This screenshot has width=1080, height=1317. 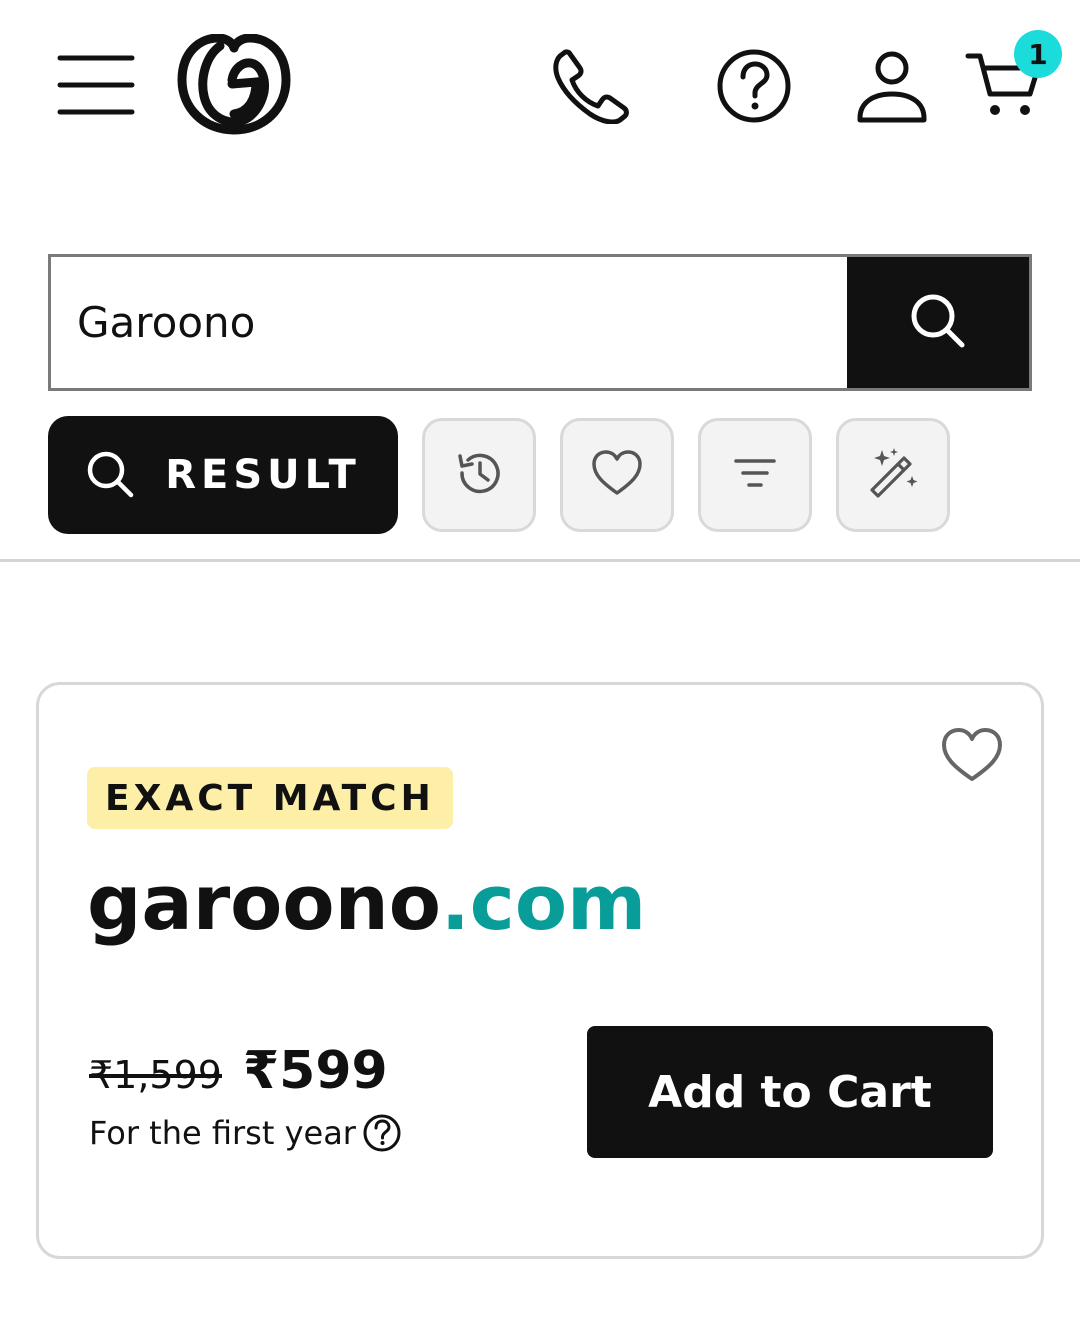 I want to click on original-price: ₹1,599, so click(x=155, y=1075).